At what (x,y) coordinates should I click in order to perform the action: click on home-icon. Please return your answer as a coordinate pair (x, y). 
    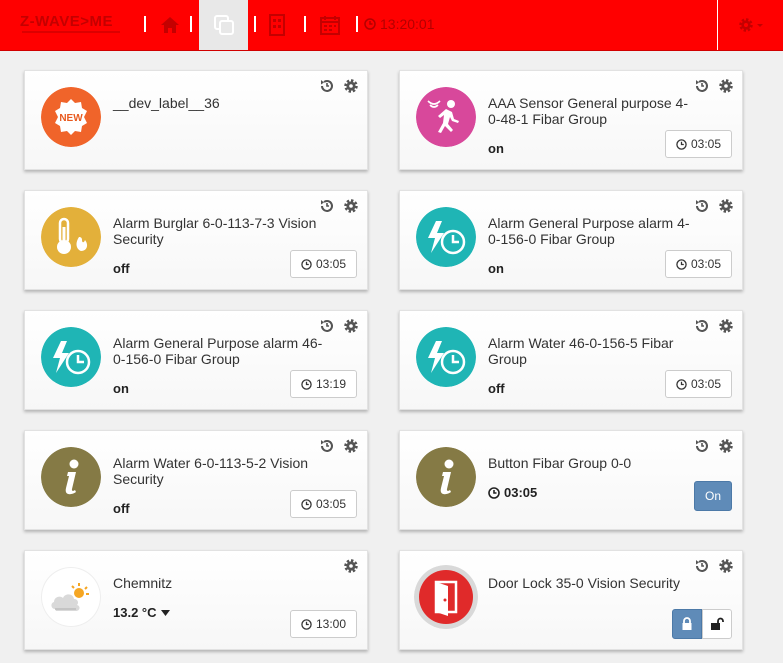
    Looking at the image, I should click on (170, 25).